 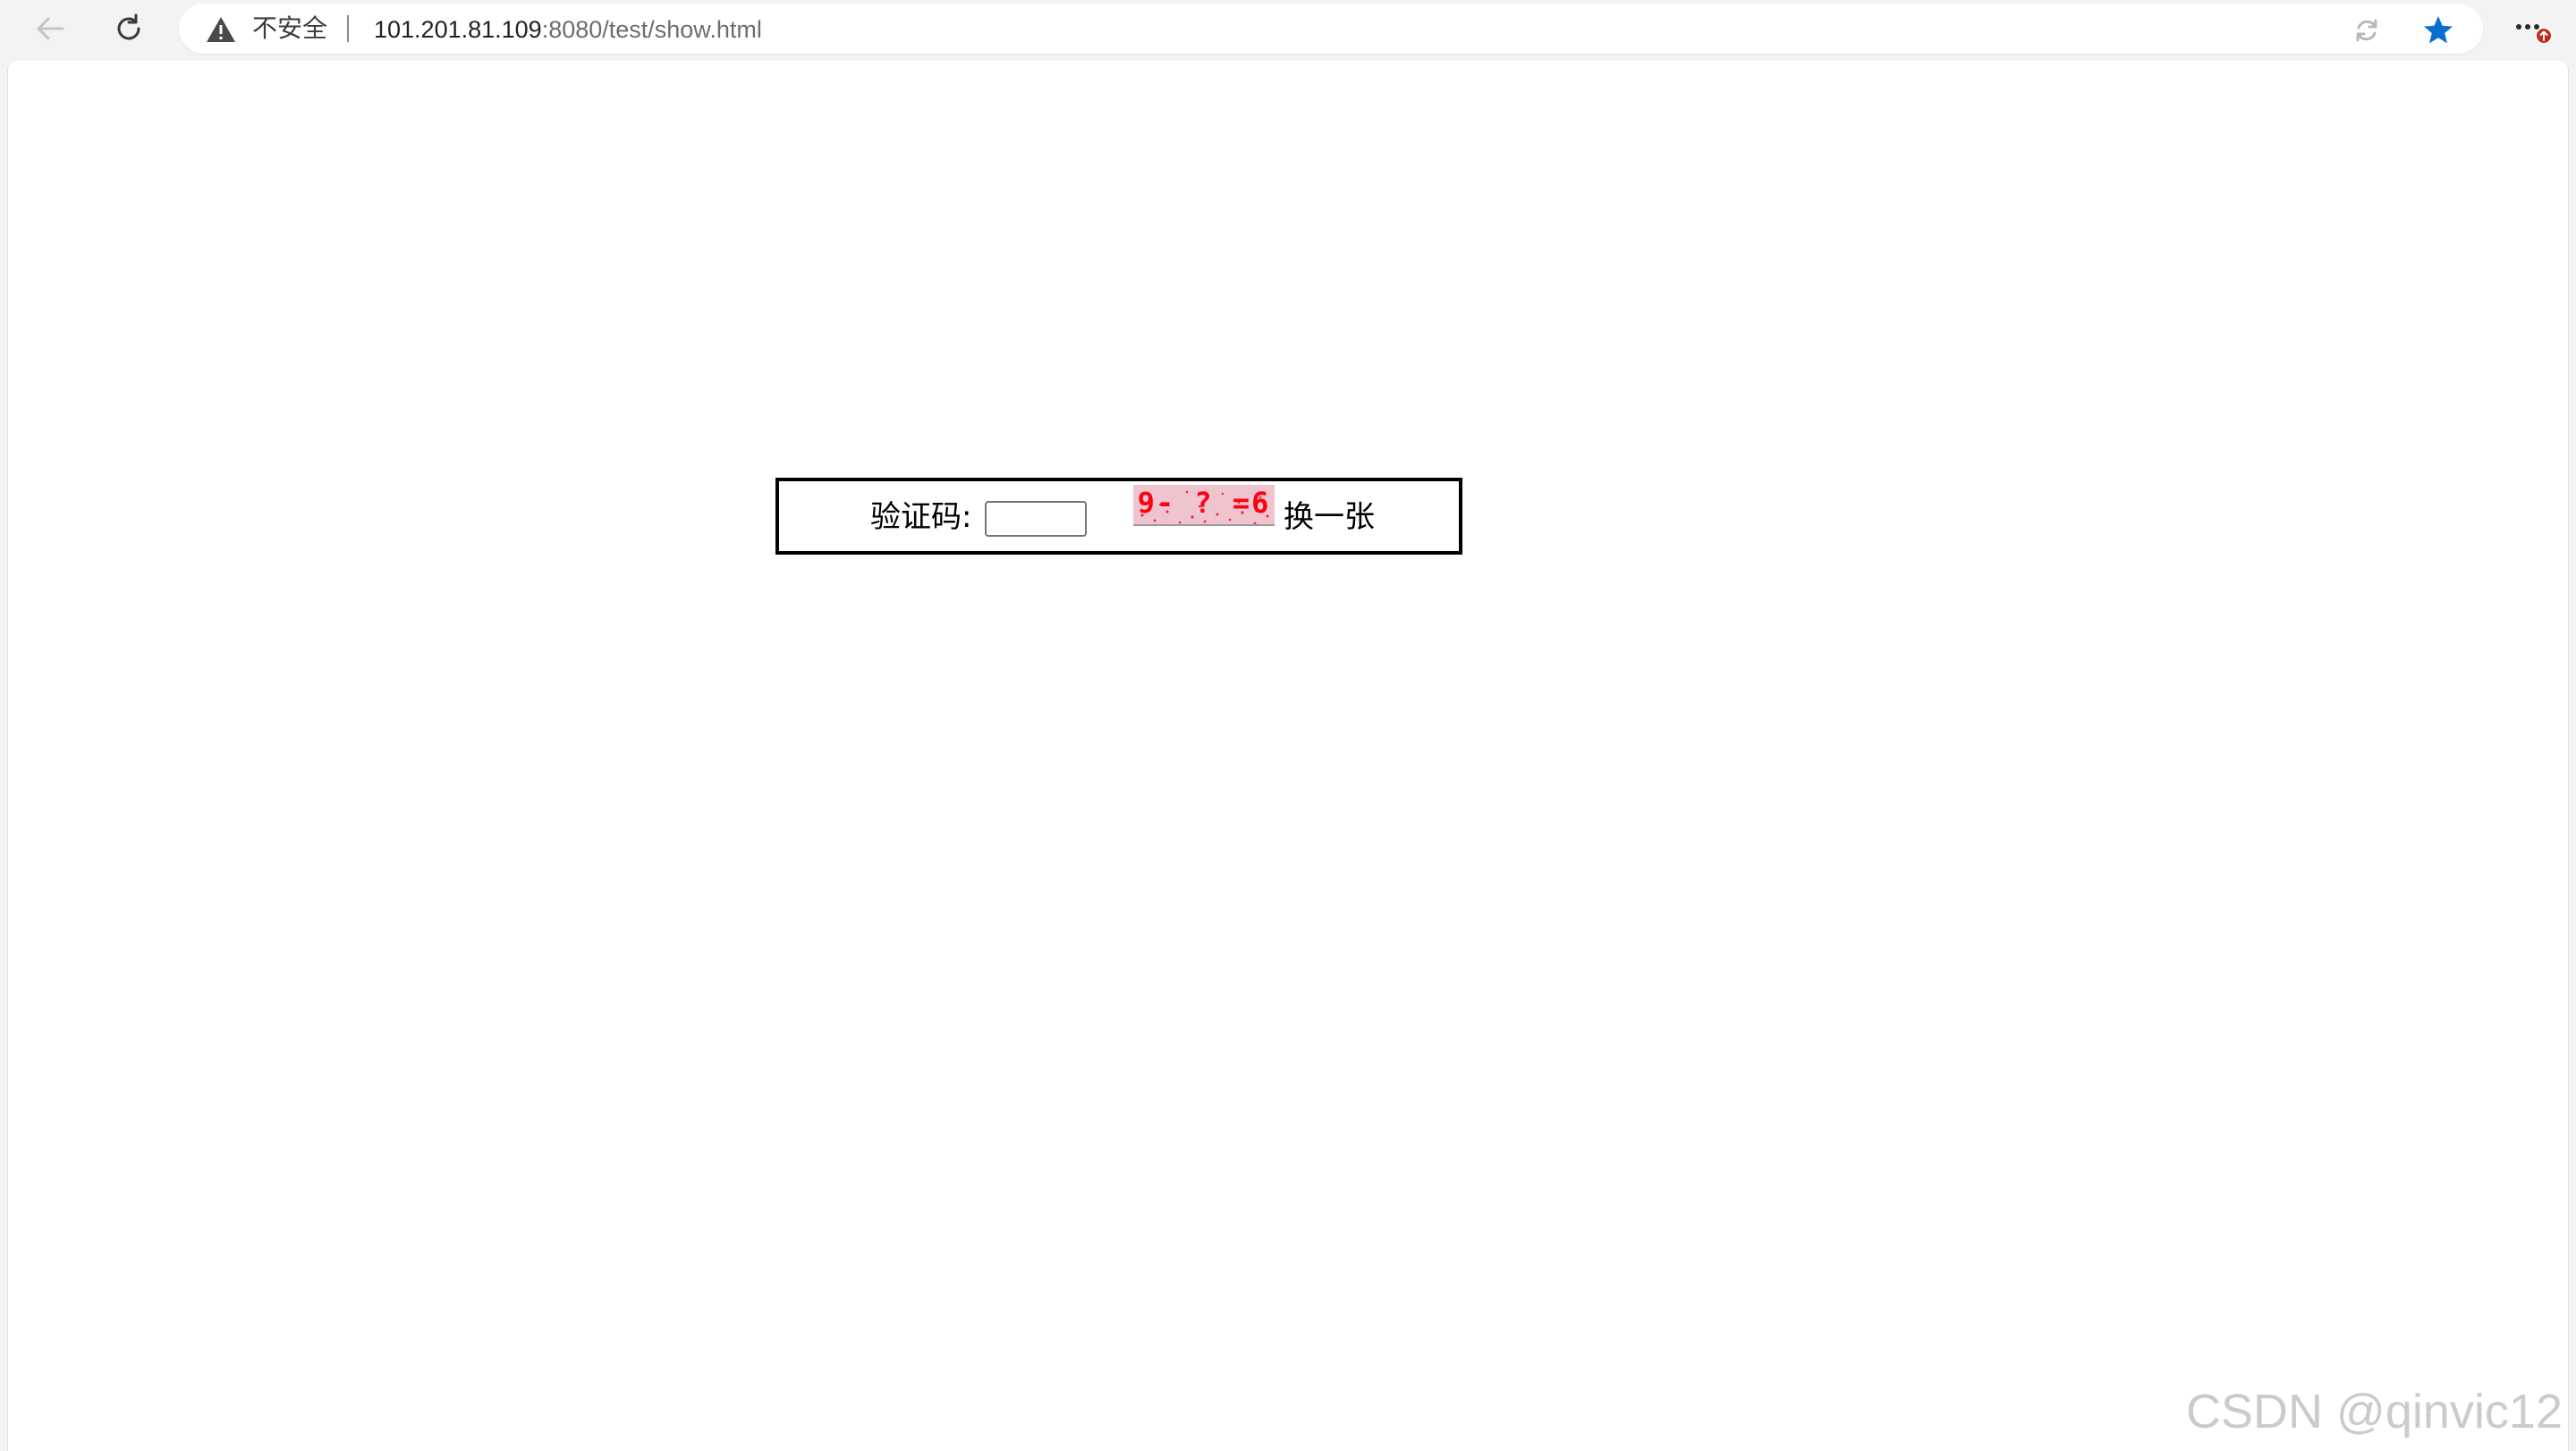 What do you see at coordinates (2534, 34) in the screenshot?
I see `more-icon` at bounding box center [2534, 34].